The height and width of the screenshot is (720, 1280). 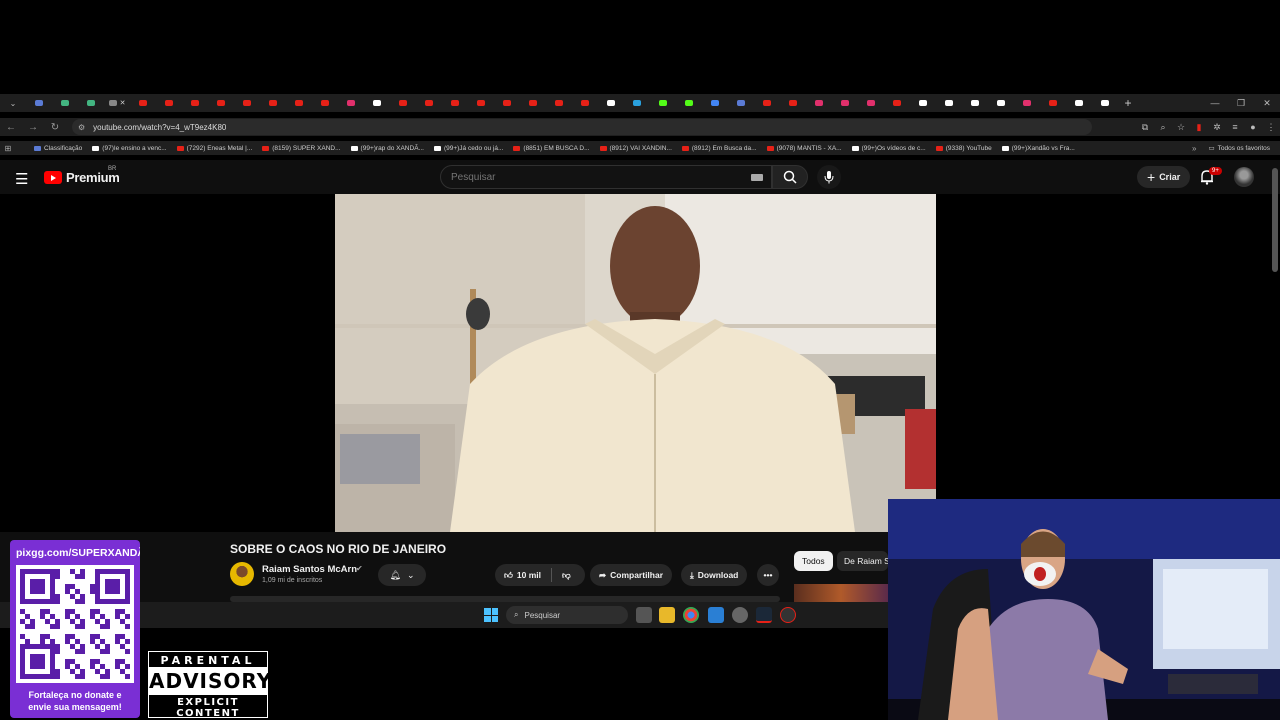 I want to click on apps-grid-icon: ⊞, so click(x=8, y=148).